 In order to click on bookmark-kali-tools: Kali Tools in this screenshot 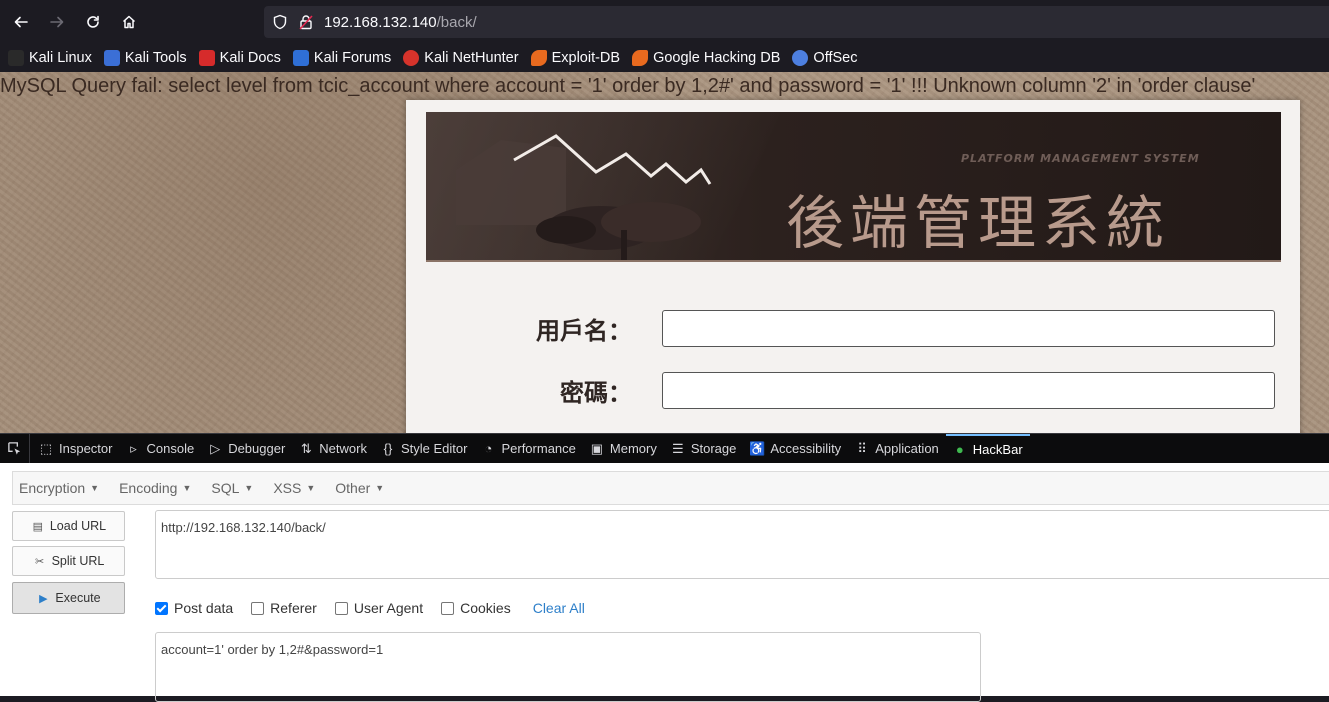, I will do `click(145, 58)`.